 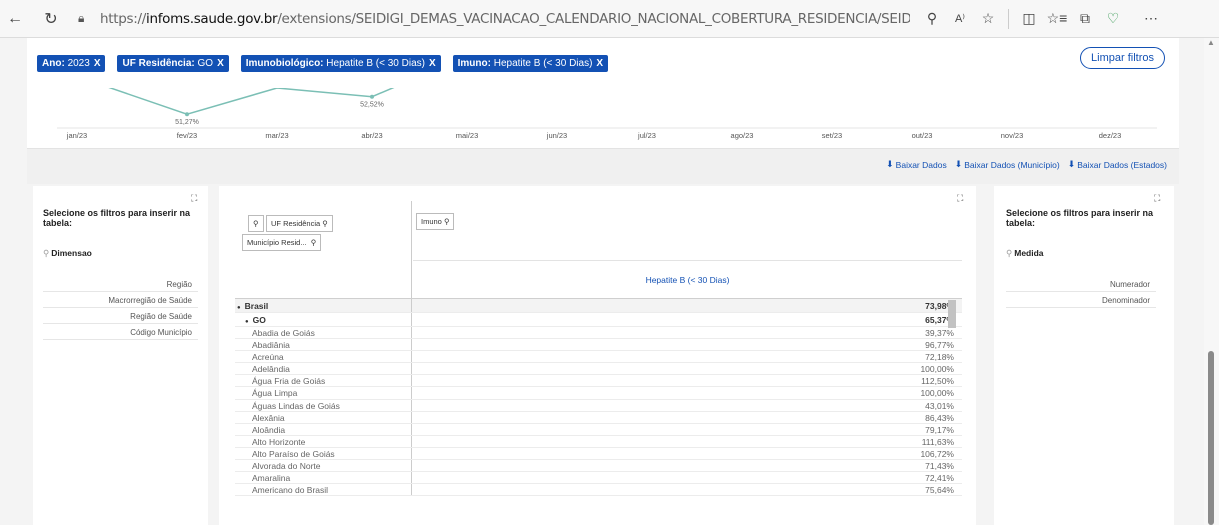 What do you see at coordinates (323, 417) in the screenshot?
I see `row-label: Alexânia` at bounding box center [323, 417].